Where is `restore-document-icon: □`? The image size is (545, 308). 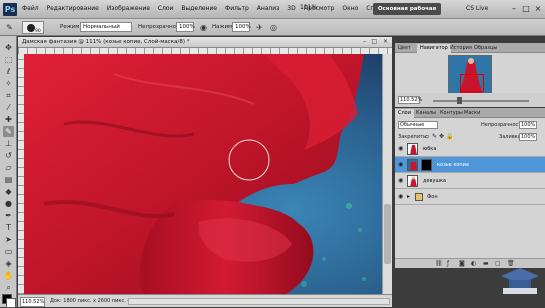 restore-document-icon: □ is located at coordinates (374, 41).